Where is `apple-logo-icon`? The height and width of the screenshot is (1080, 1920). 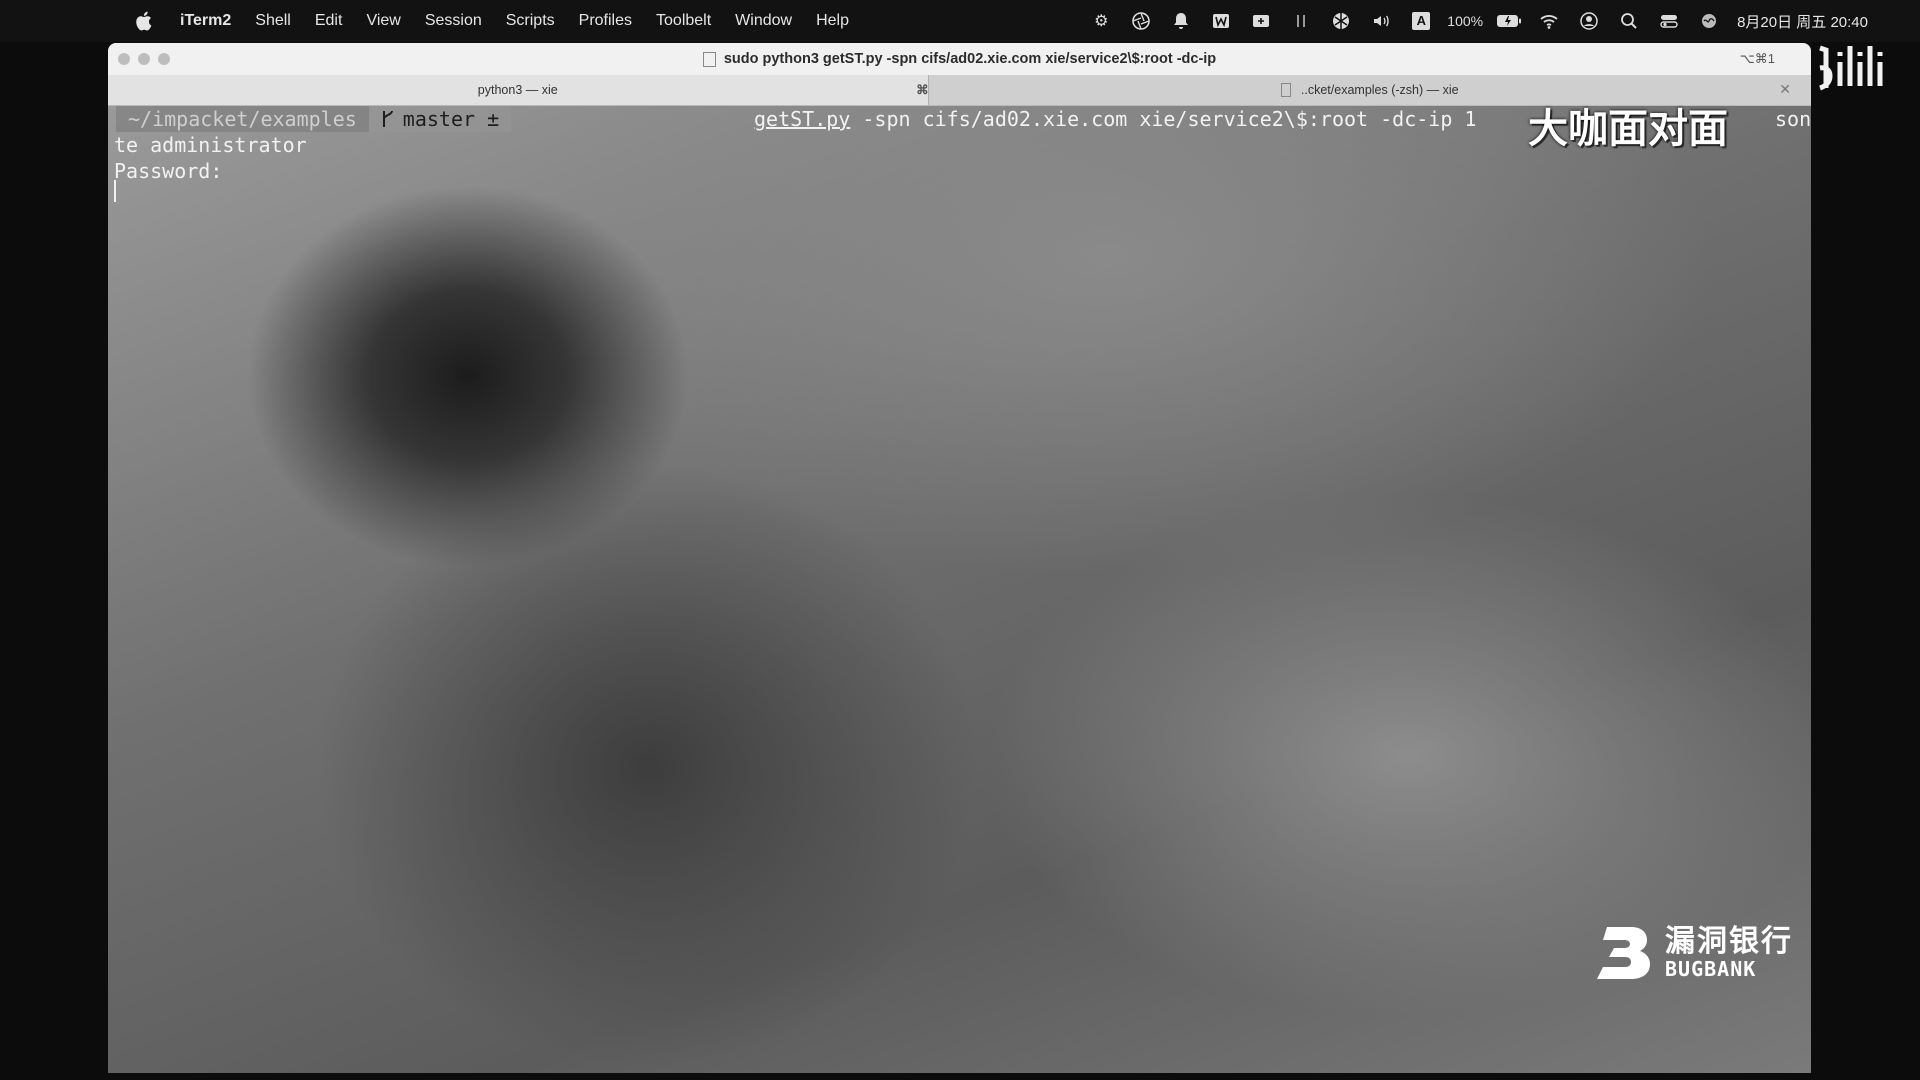 apple-logo-icon is located at coordinates (143, 21).